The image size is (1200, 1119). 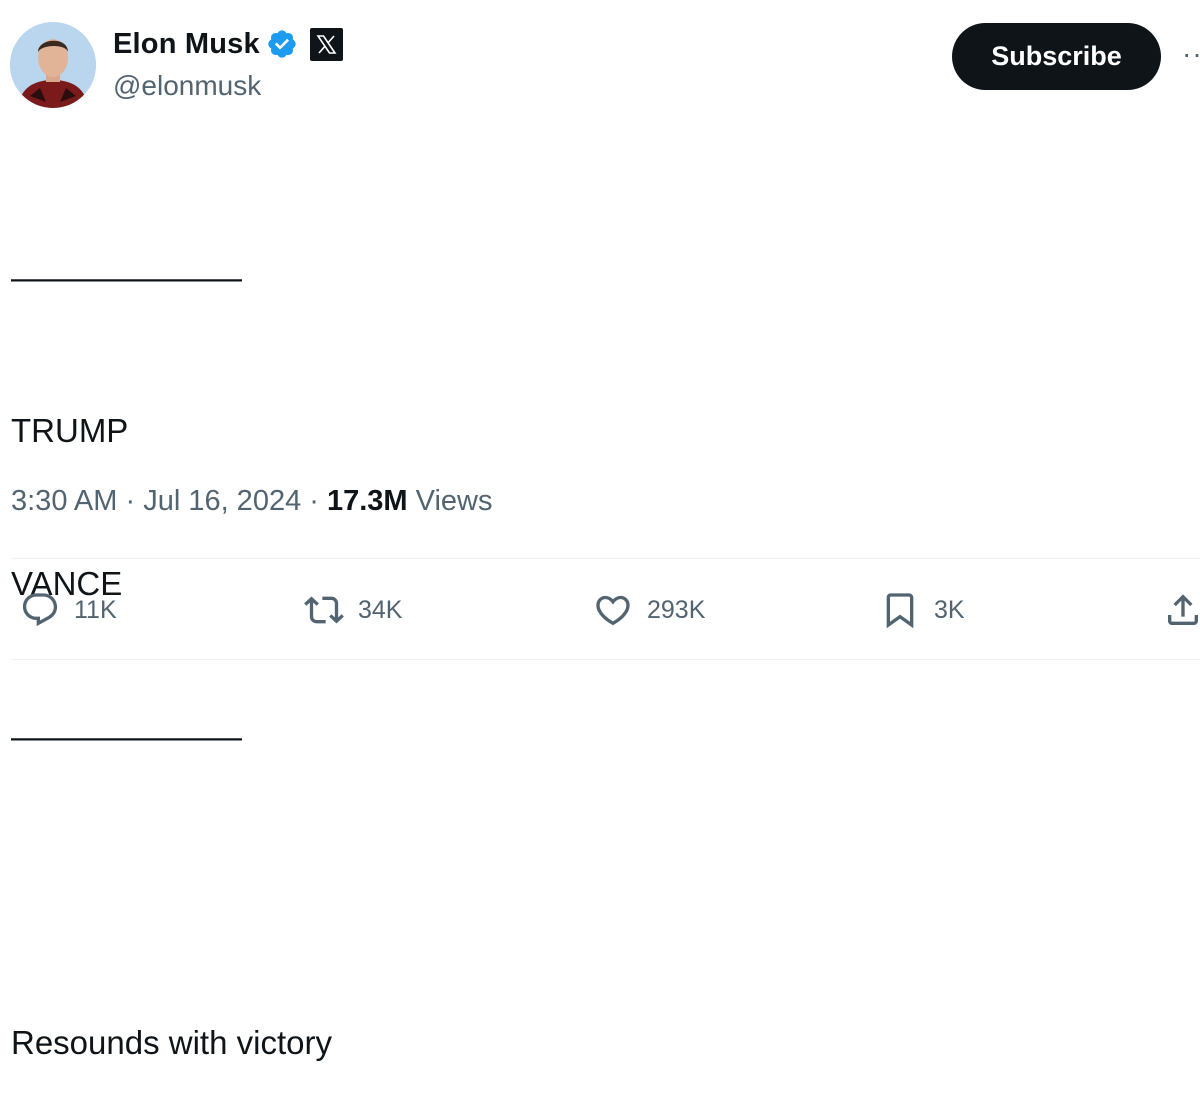 What do you see at coordinates (64, 501) in the screenshot?
I see `tweet-time: 3:30 AM` at bounding box center [64, 501].